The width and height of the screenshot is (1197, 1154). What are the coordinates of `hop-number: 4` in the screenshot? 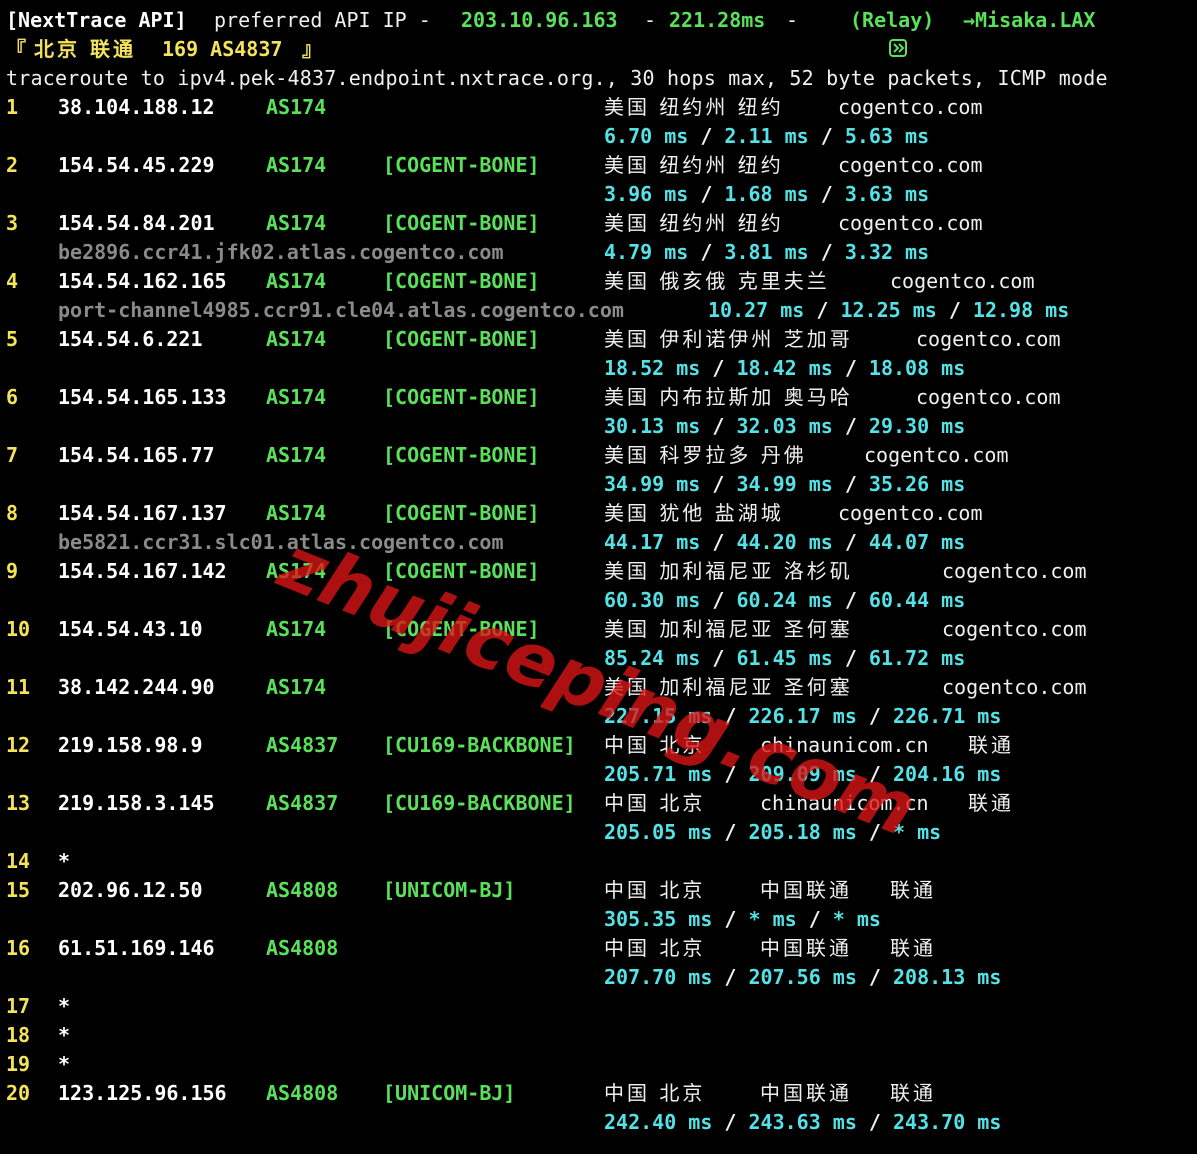 It's located at (12, 281).